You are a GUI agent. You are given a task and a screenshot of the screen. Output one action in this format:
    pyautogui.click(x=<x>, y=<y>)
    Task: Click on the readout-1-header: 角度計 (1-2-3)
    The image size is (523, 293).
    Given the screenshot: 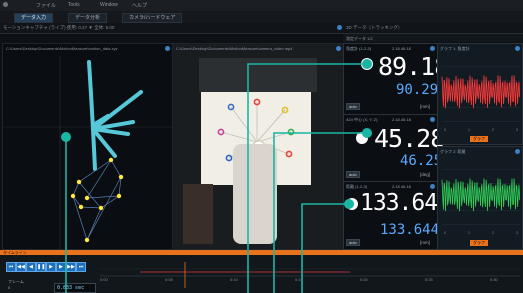 What is the action you would take?
    pyautogui.click(x=359, y=48)
    